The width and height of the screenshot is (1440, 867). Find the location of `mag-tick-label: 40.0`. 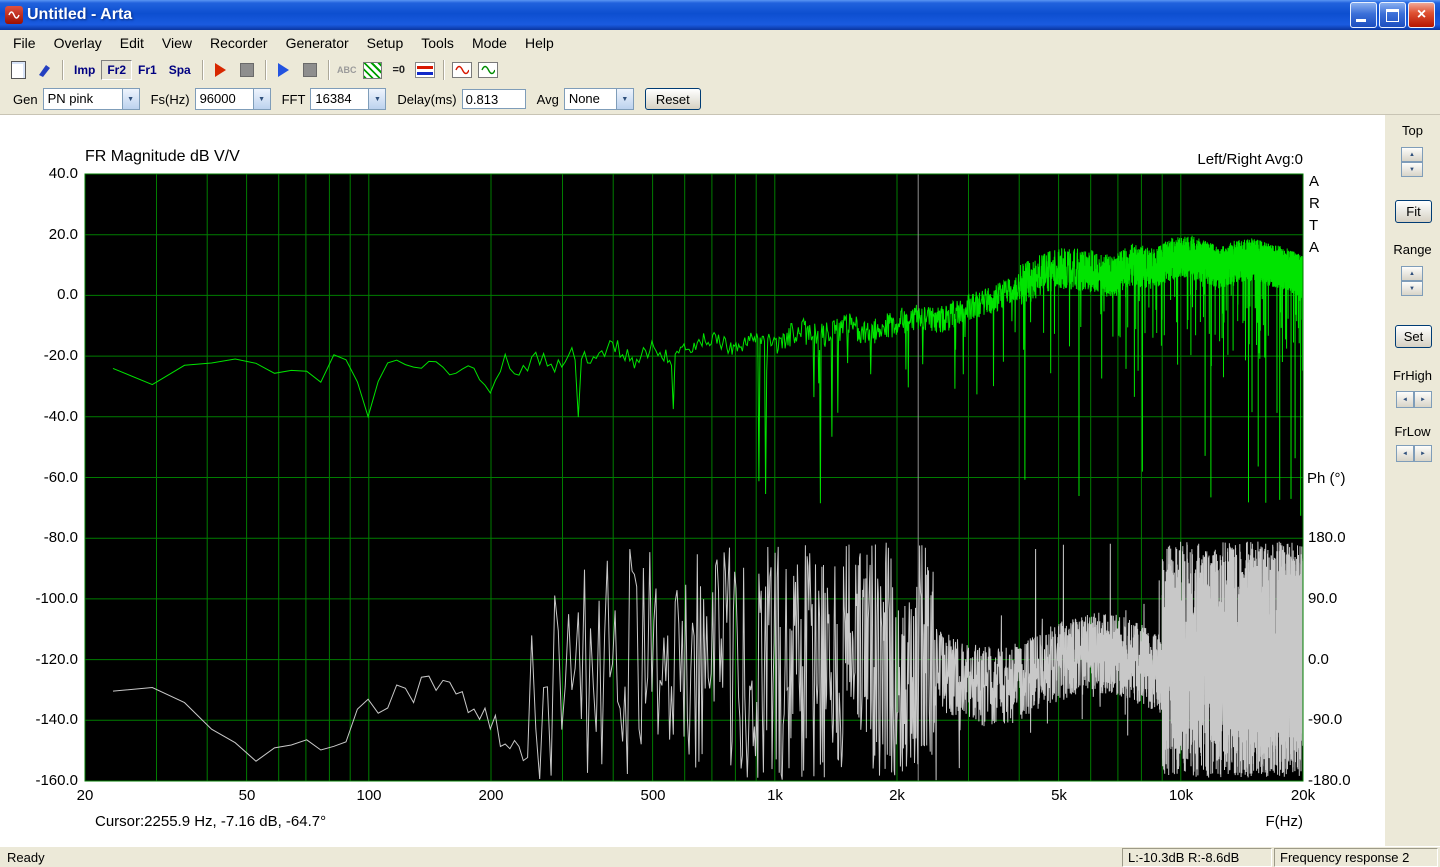

mag-tick-label: 40.0 is located at coordinates (63, 173).